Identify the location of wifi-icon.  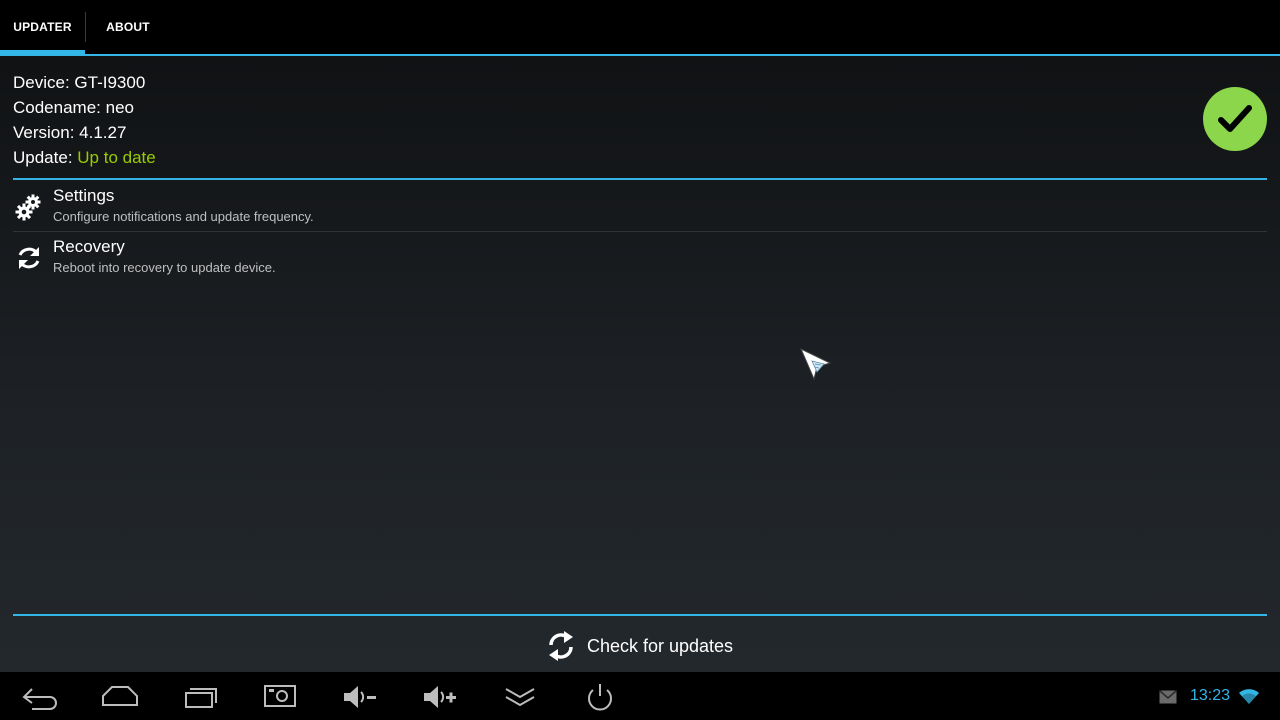
(1249, 696).